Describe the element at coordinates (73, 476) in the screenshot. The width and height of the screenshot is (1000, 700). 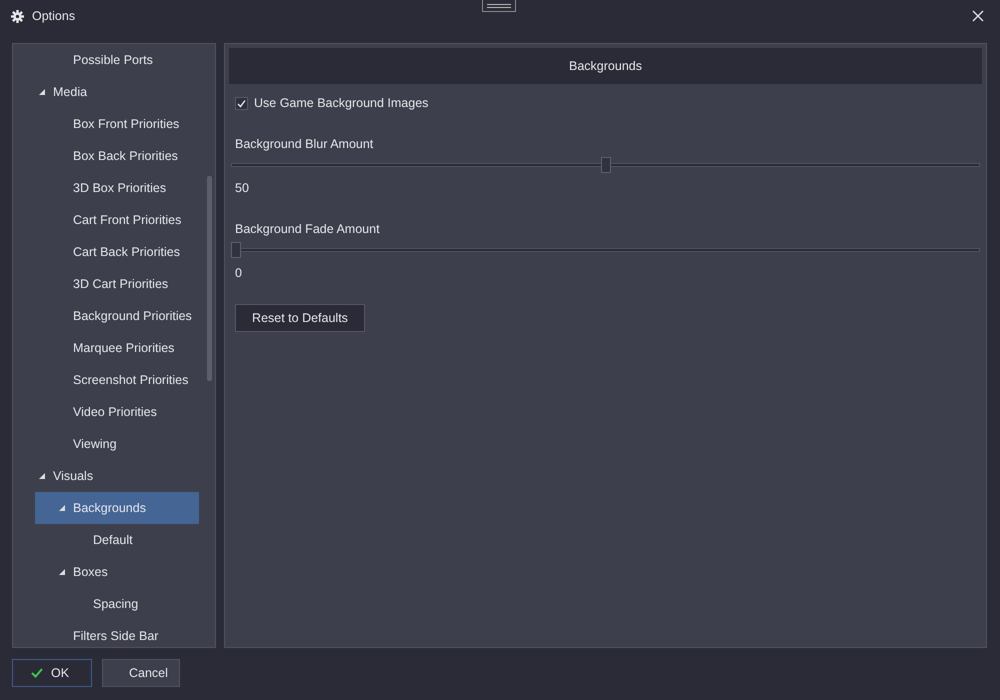
I see `tree-item-label: Visuals` at that location.